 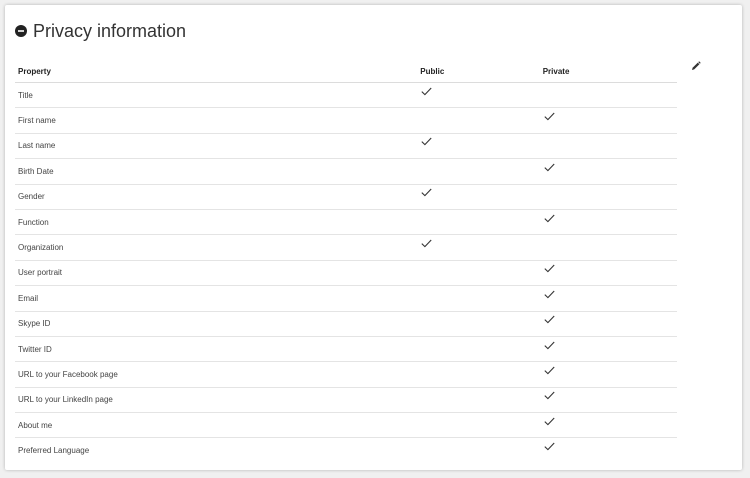 I want to click on section-header: Privacy information, so click(x=100, y=31).